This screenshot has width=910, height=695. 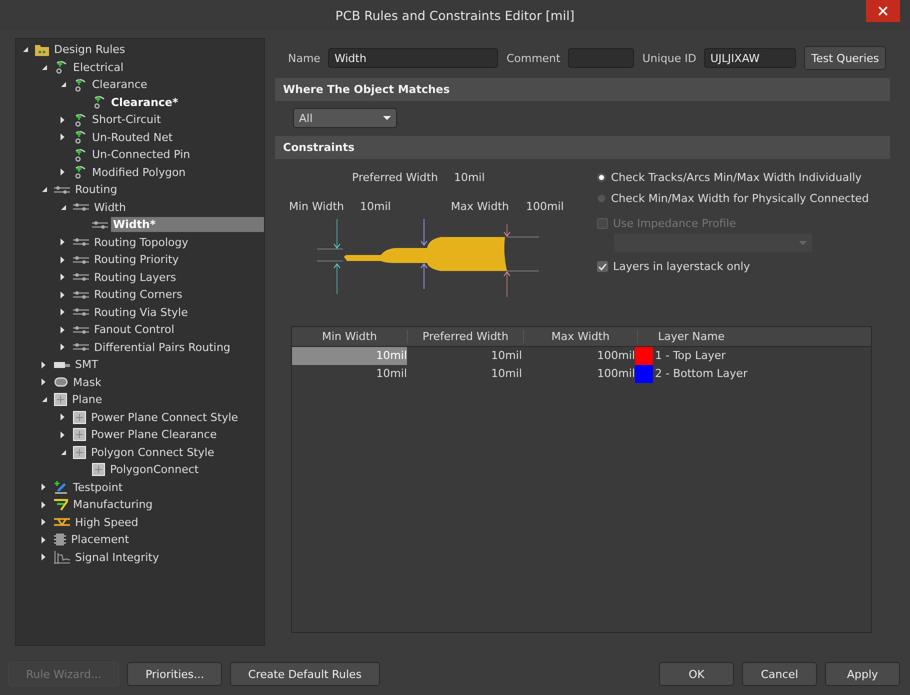 What do you see at coordinates (375, 206) in the screenshot?
I see `min-width-value: 10mil` at bounding box center [375, 206].